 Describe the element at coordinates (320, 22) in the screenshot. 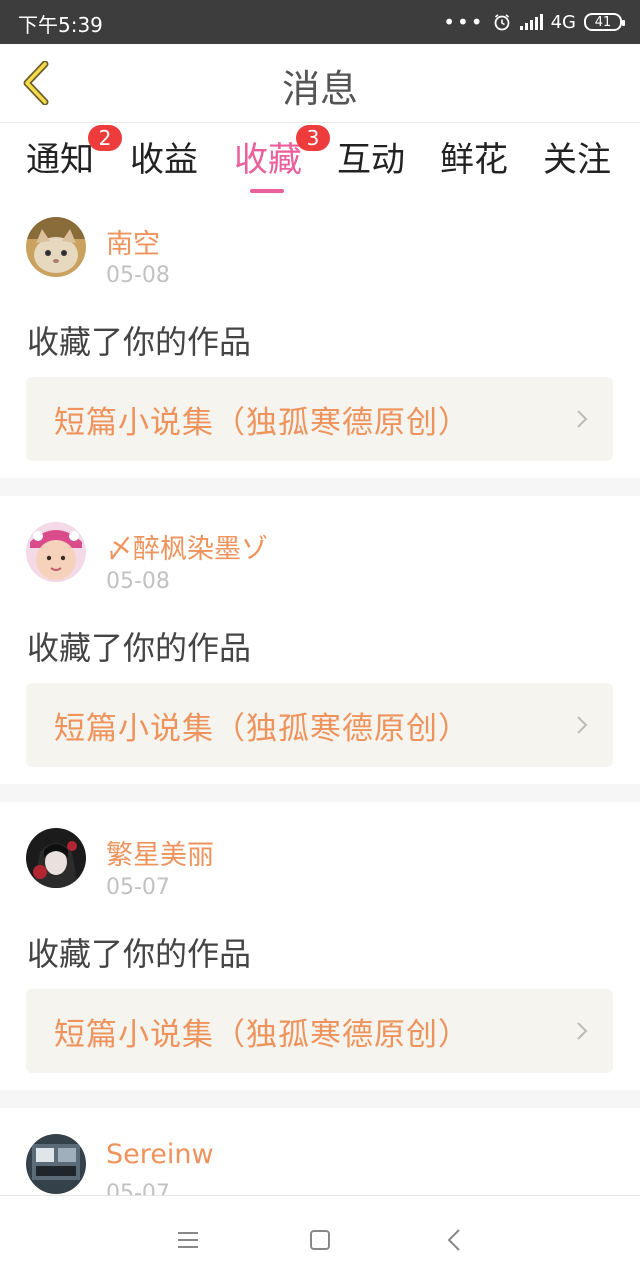

I see `status-bar: 下午5:39 ••• 4G 41` at that location.